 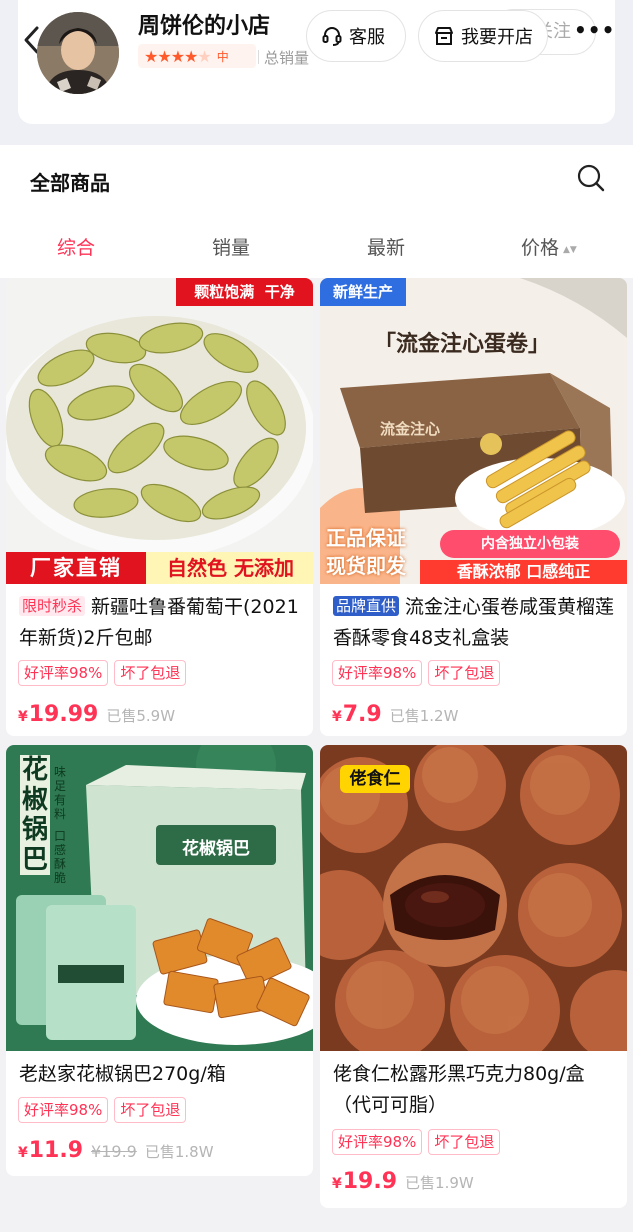 I want to click on customer-service-button: 客服, so click(x=356, y=36).